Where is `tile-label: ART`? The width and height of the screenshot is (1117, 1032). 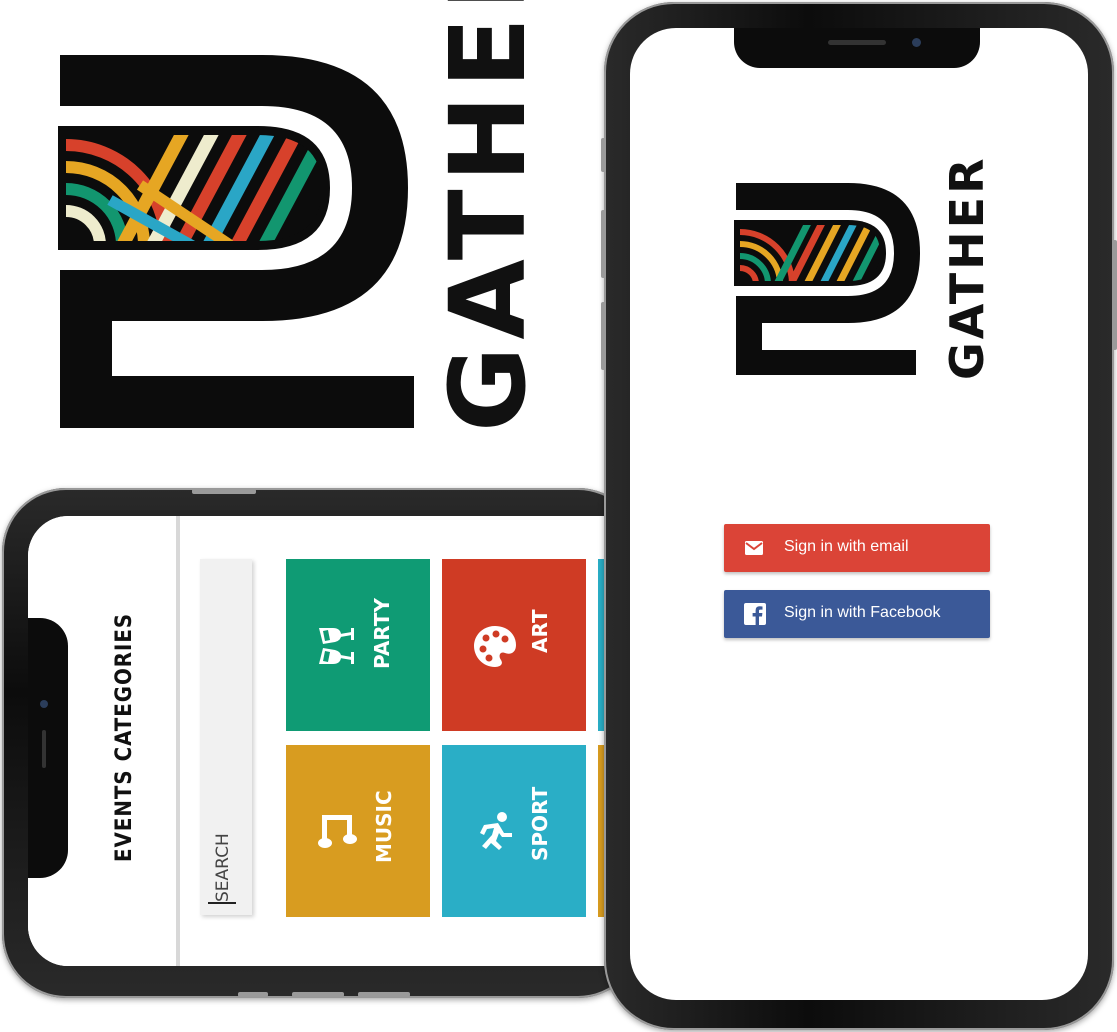
tile-label: ART is located at coordinates (540, 631).